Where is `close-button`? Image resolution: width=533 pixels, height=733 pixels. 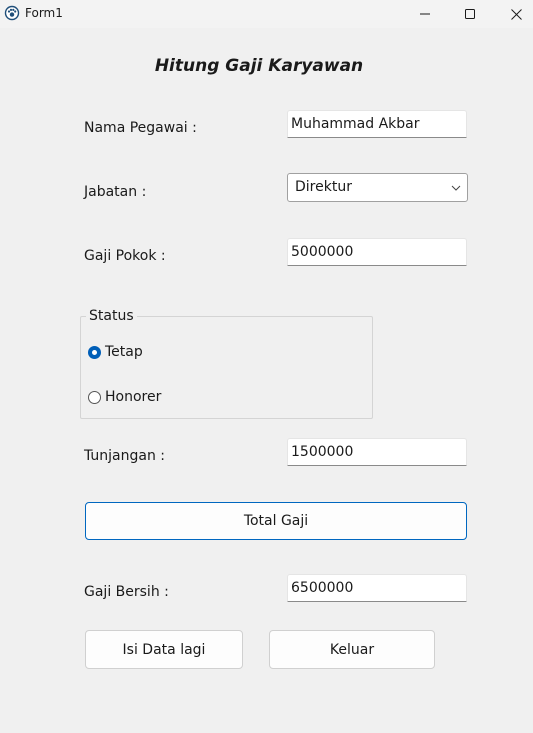 close-button is located at coordinates (513, 14).